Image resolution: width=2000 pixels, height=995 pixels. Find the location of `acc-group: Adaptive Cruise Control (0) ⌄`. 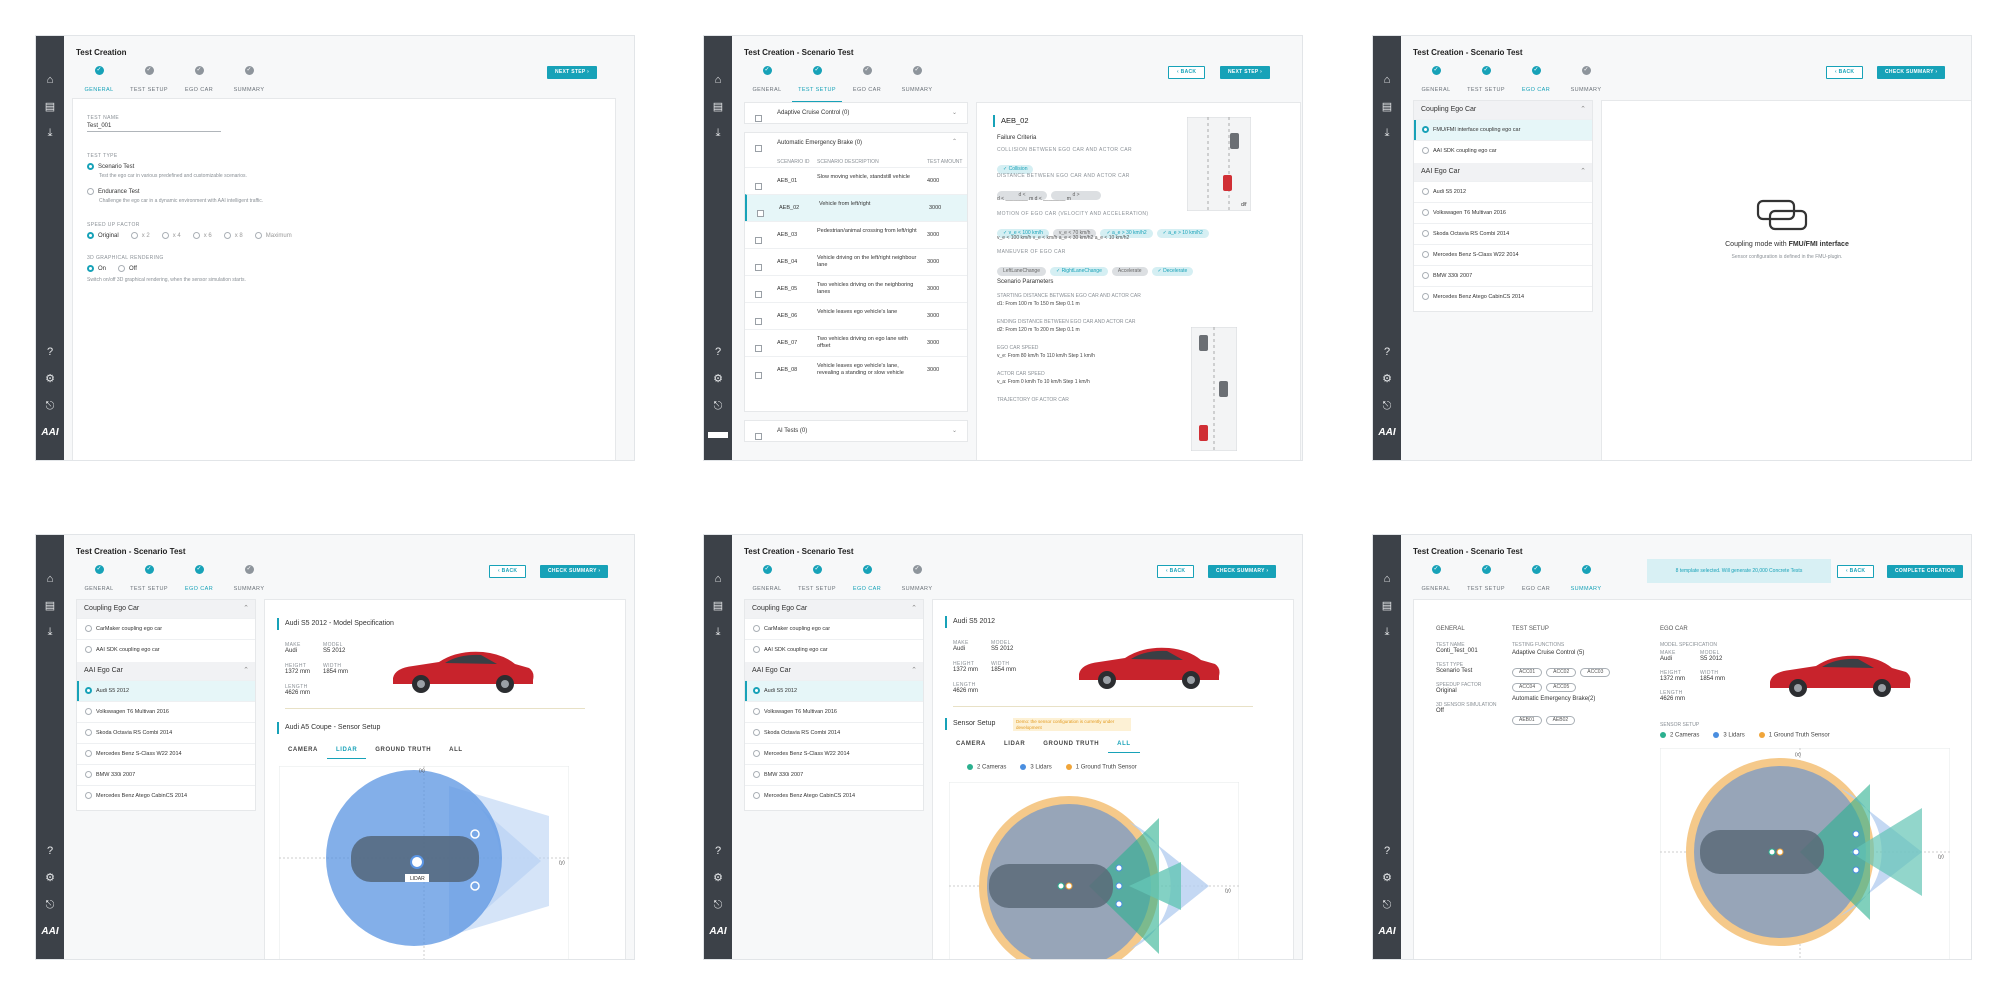

acc-group: Adaptive Cruise Control (0) ⌄ is located at coordinates (856, 113).